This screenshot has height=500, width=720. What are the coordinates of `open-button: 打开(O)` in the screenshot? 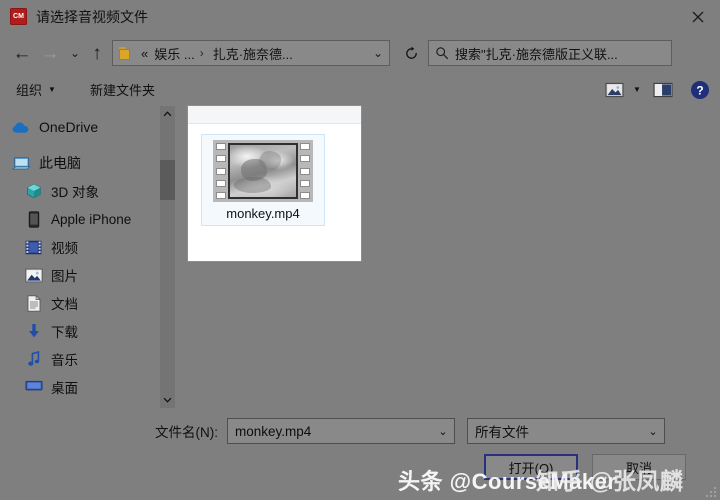 It's located at (531, 467).